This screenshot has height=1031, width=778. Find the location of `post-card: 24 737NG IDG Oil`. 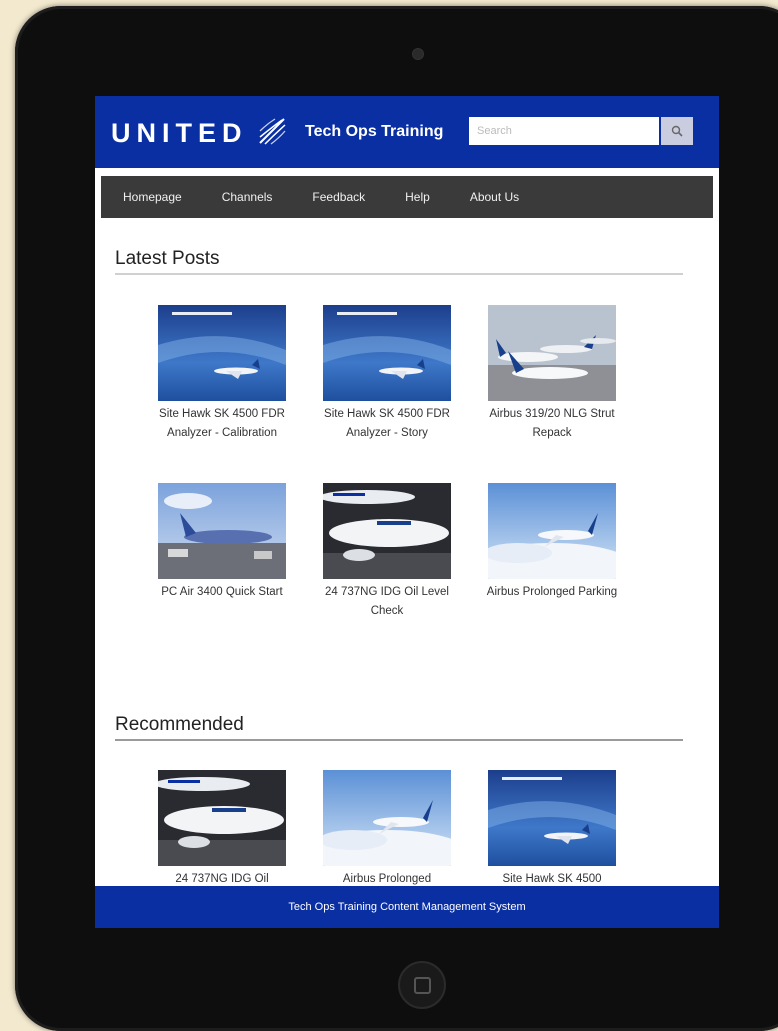

post-card: 24 737NG IDG Oil is located at coordinates (222, 829).